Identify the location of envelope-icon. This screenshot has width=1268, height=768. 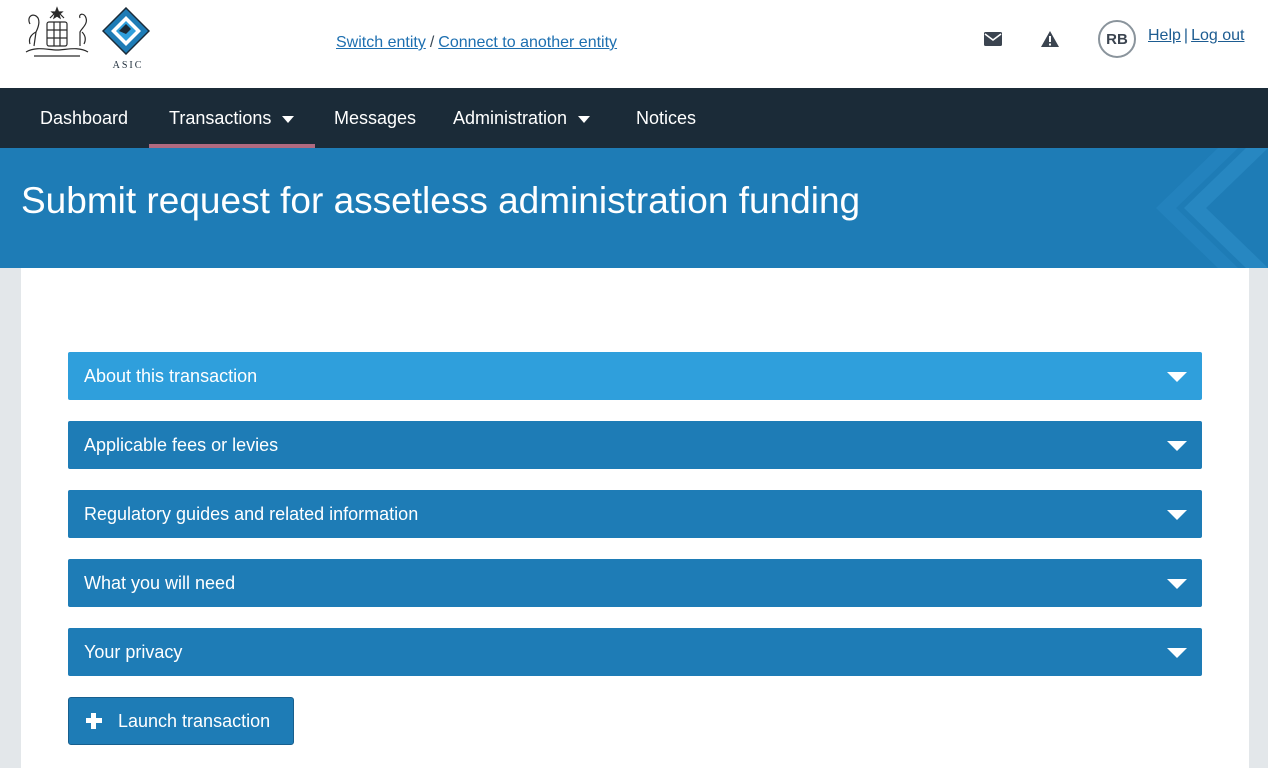
(993, 39).